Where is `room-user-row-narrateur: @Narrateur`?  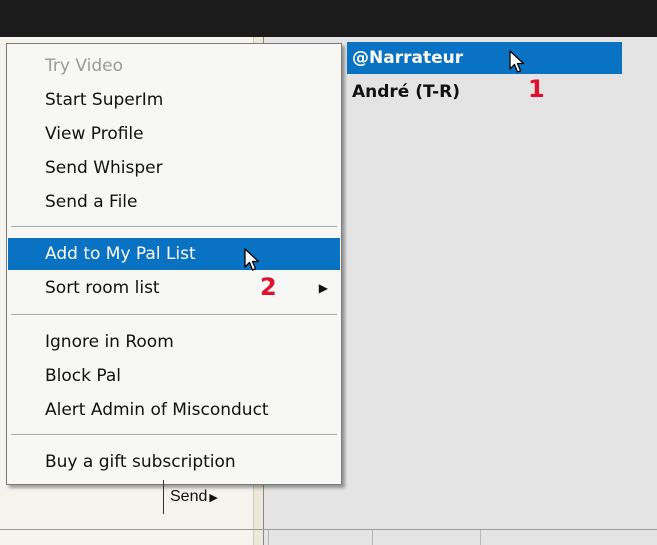
room-user-row-narrateur: @Narrateur is located at coordinates (484, 58).